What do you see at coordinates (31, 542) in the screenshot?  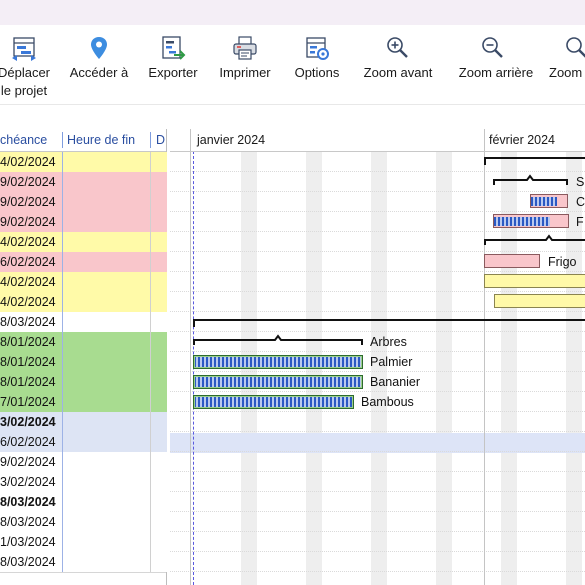 I see `due-date-cell: 1/03/2024` at bounding box center [31, 542].